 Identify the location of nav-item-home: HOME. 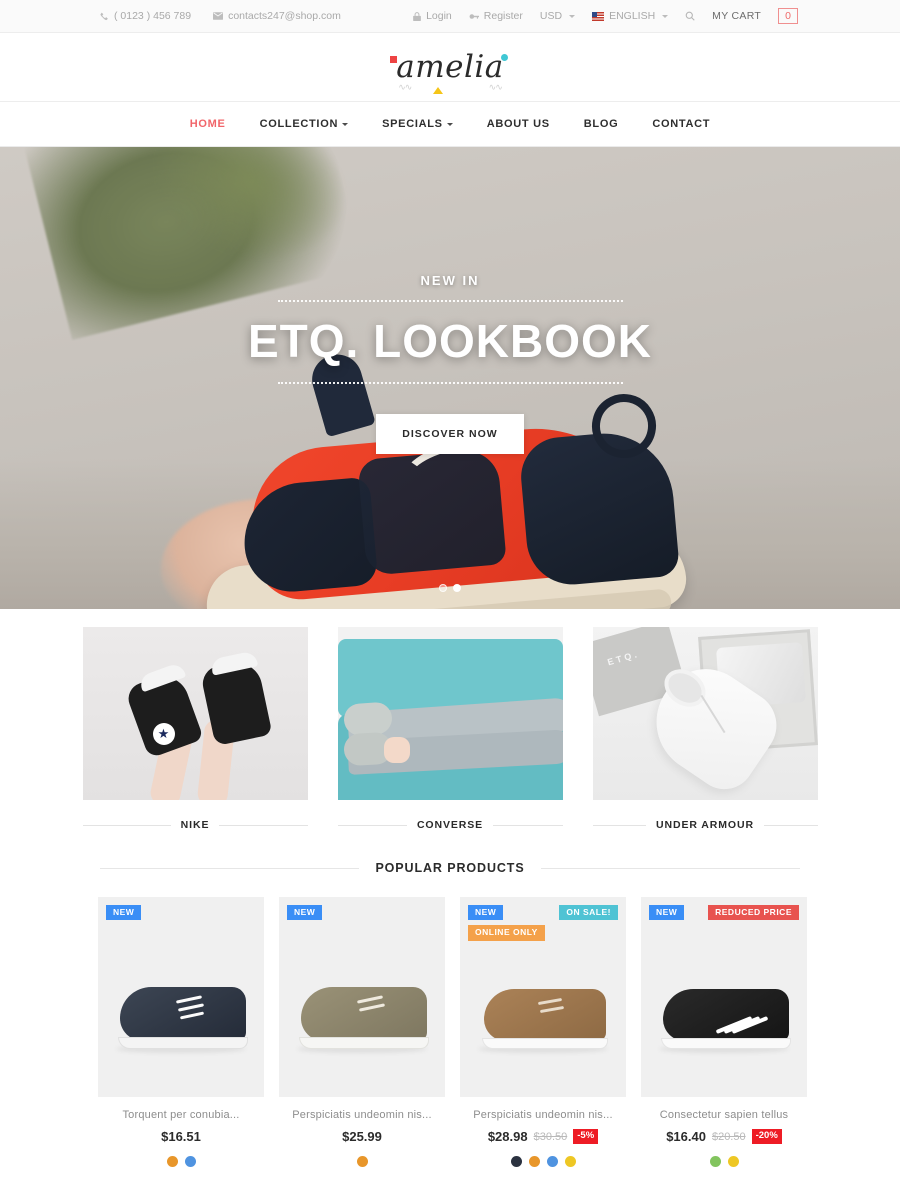
(208, 124).